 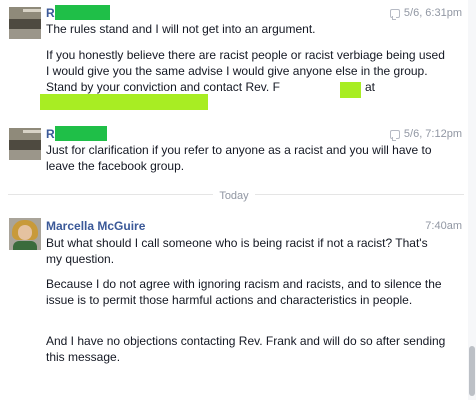 I want to click on message-meta: 5/6, 7:12pm, so click(x=425, y=134).